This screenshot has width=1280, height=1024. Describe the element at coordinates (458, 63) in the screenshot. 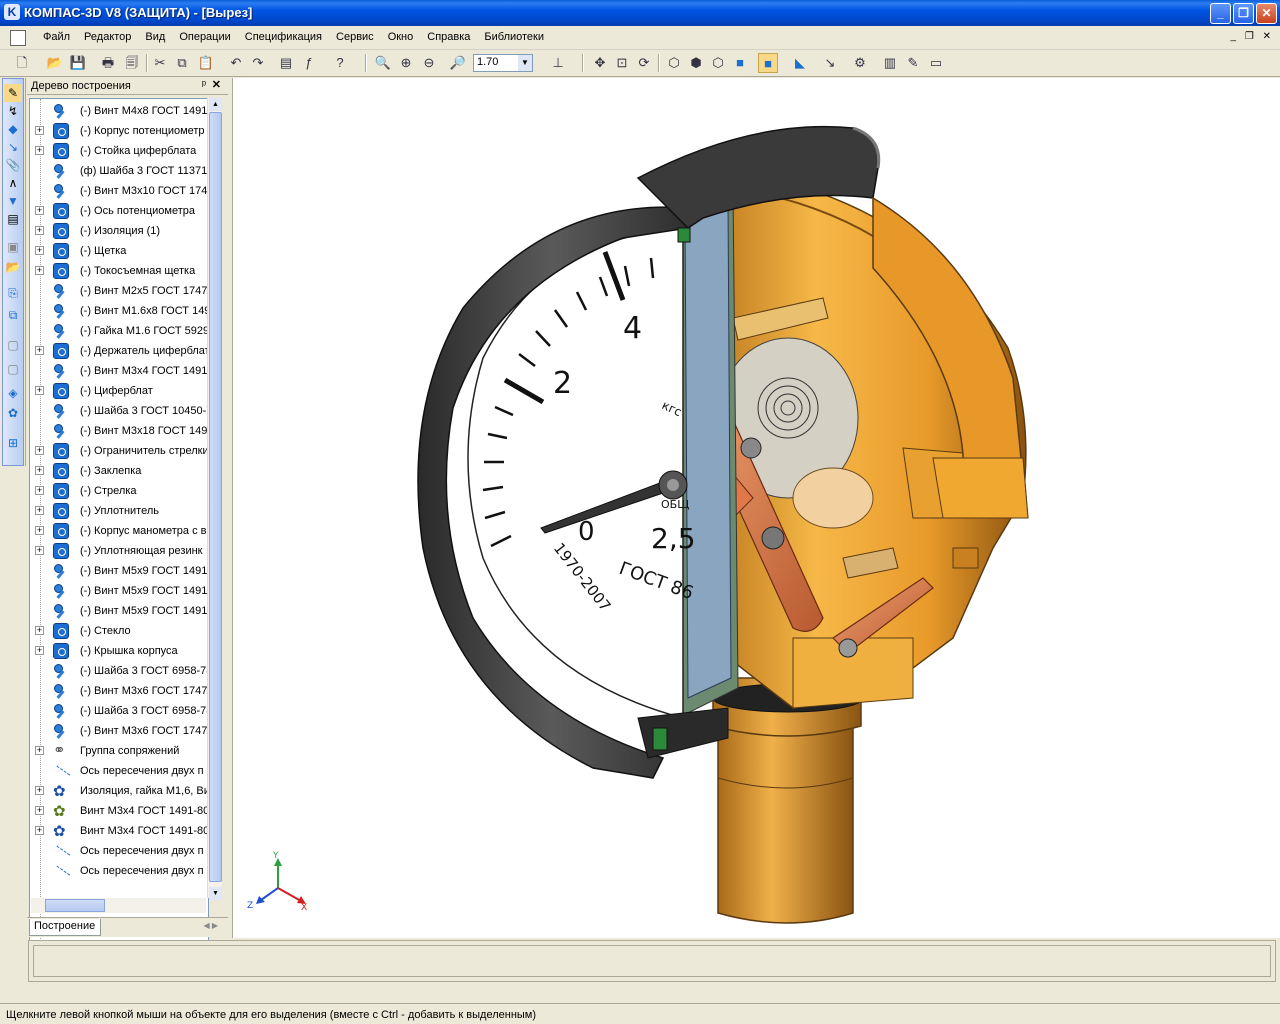

I see `zoom-scale-icon: 🔎` at that location.